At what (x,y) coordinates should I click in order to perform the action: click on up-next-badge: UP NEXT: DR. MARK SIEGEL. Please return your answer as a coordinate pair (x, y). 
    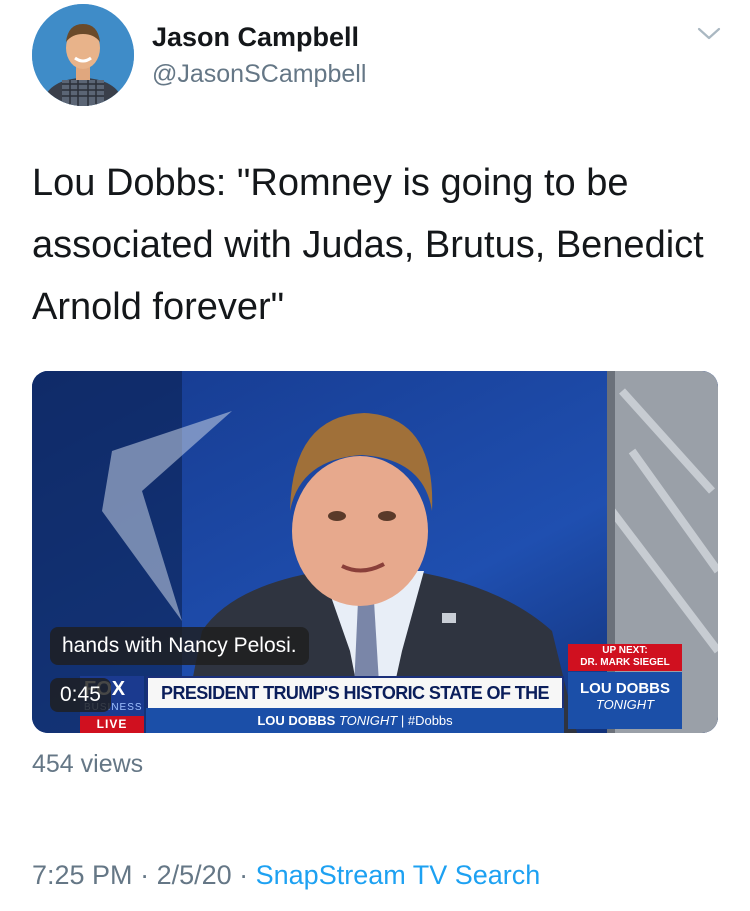
    Looking at the image, I should click on (625, 657).